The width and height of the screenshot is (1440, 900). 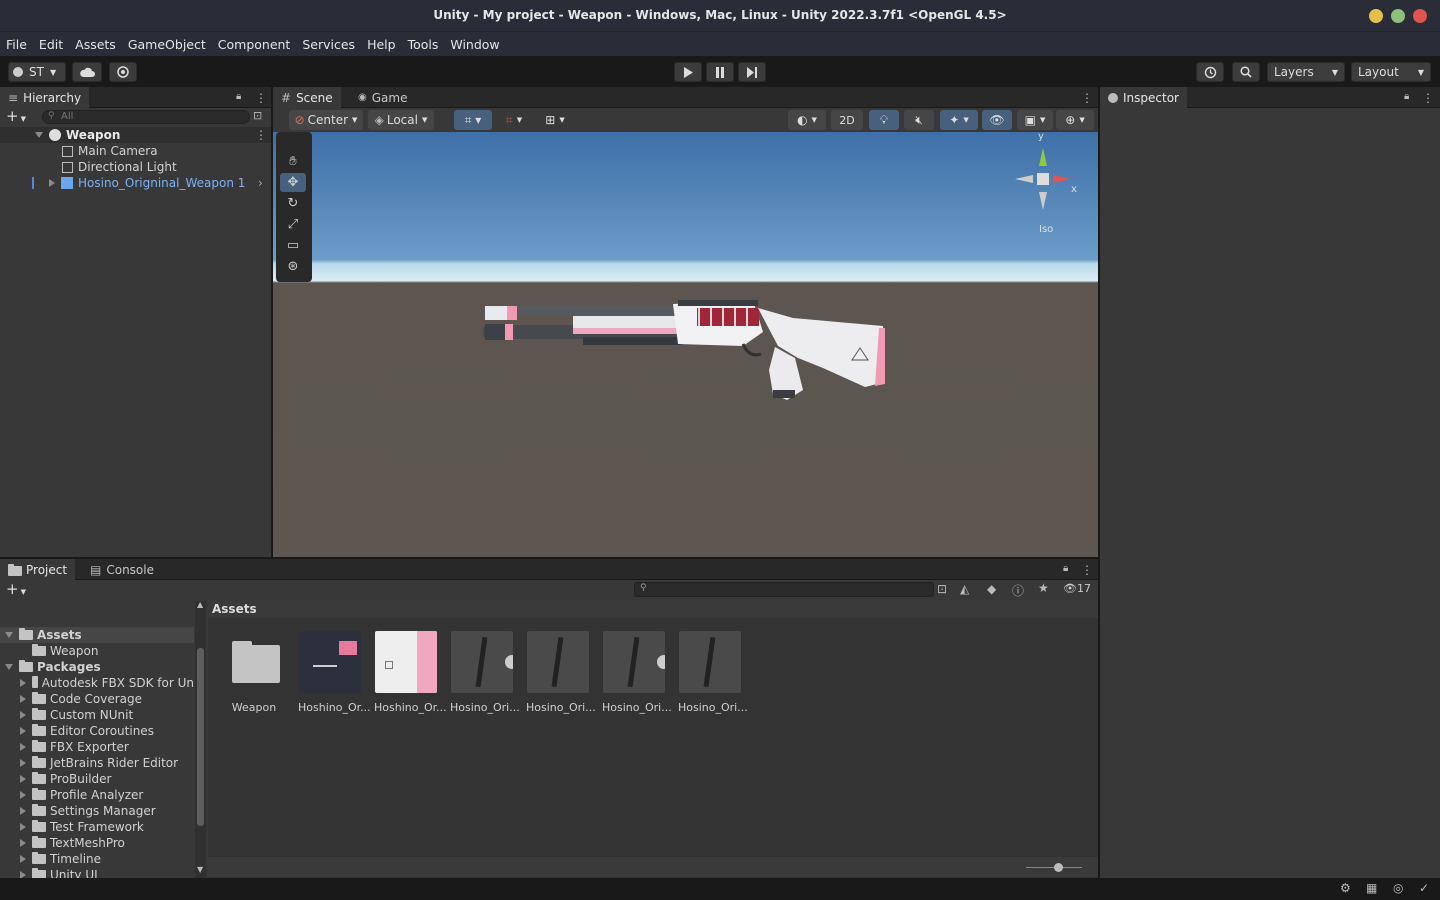 What do you see at coordinates (97, 859) in the screenshot?
I see `tree-item-package: Timeline` at bounding box center [97, 859].